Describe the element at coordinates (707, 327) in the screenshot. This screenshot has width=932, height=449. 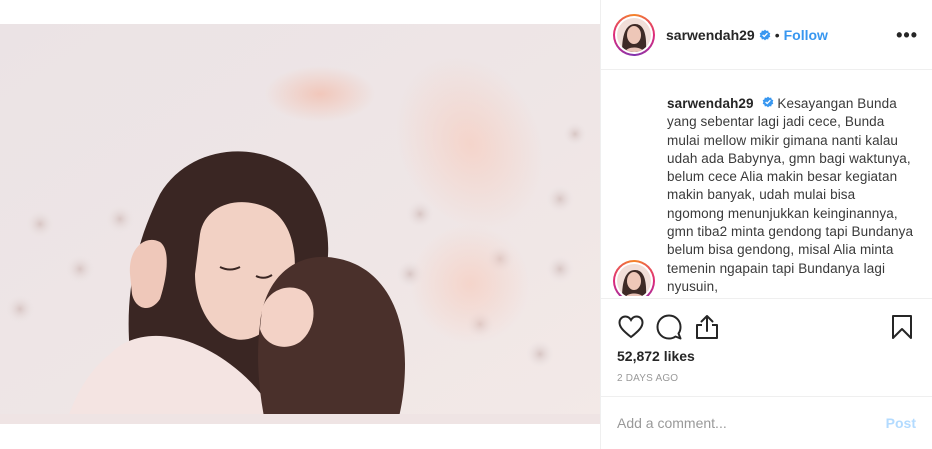
I see `share-icon` at that location.